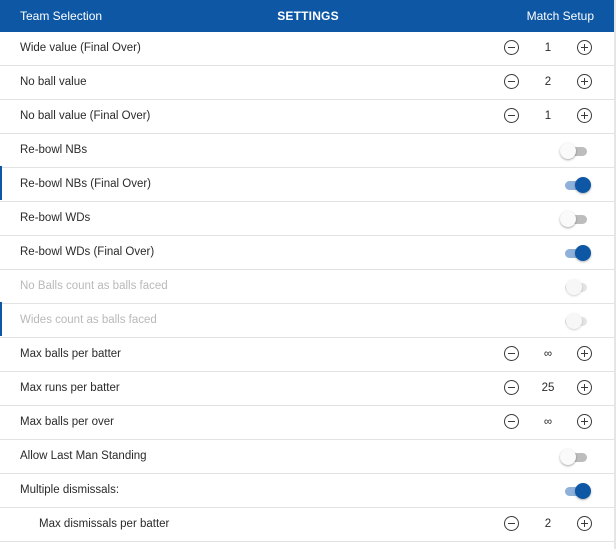  Describe the element at coordinates (560, 16) in the screenshot. I see `match-setup-link: Match Setup` at that location.